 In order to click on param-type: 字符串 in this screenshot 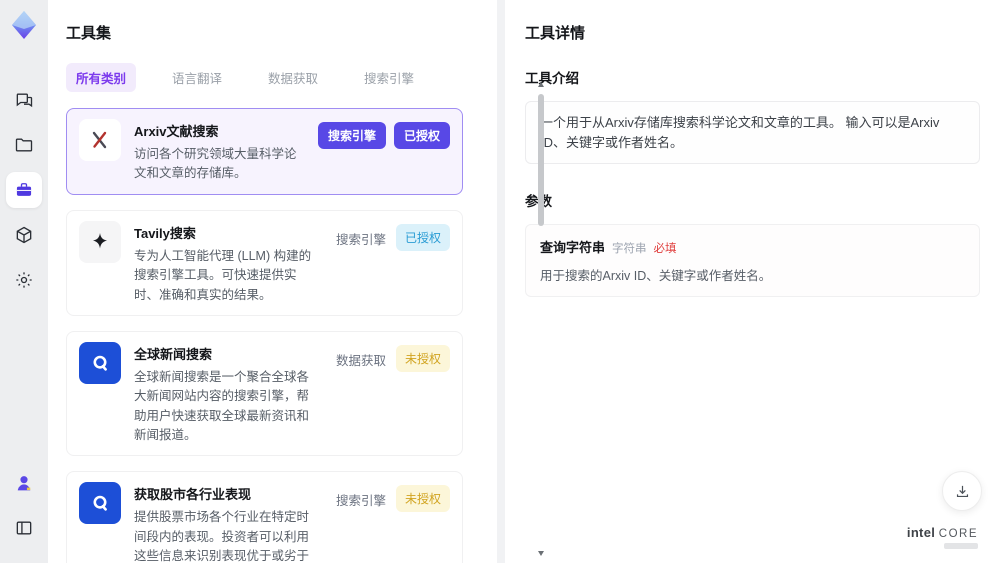, I will do `click(629, 249)`.